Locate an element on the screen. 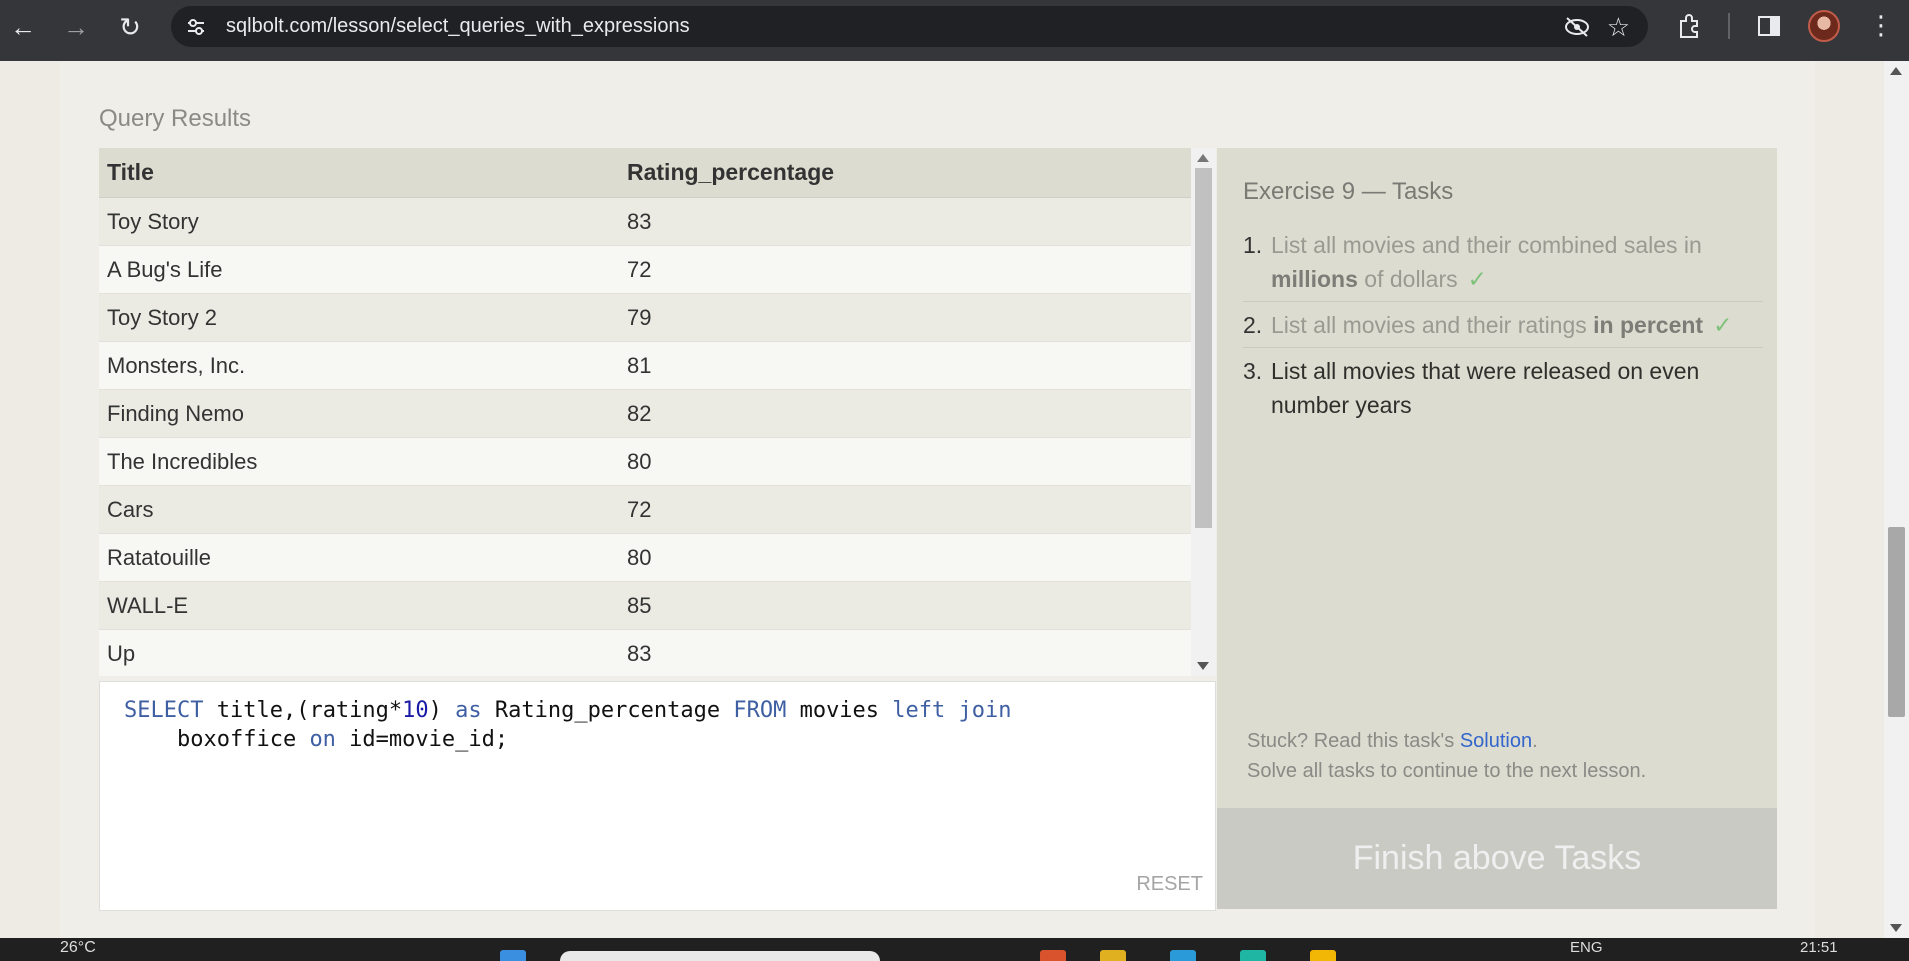 Image resolution: width=1909 pixels, height=961 pixels. forward-icon: → is located at coordinates (76, 27).